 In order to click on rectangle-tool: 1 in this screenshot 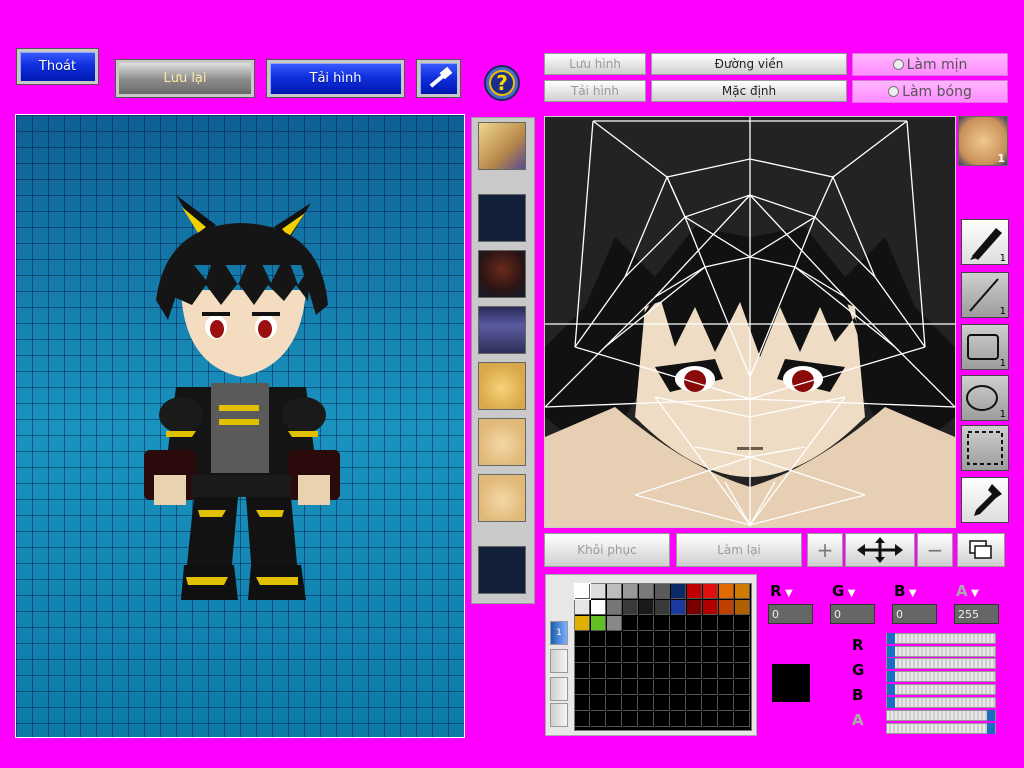, I will do `click(985, 347)`.